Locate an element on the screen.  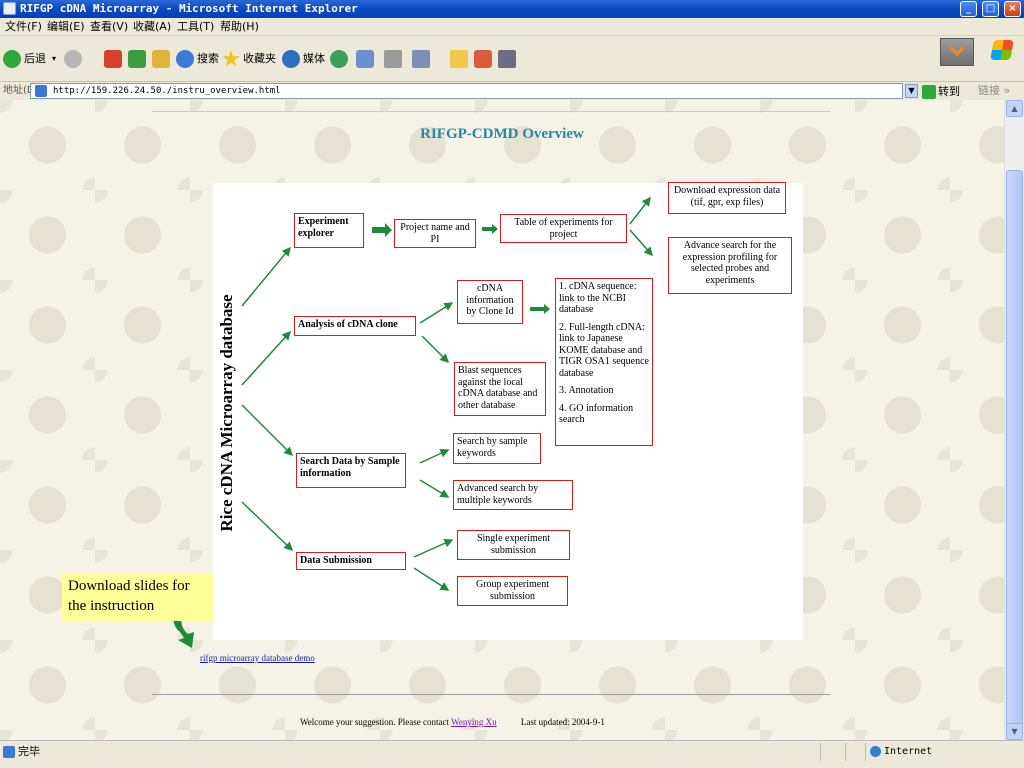
vertical-database-label: Rice cDNA Microarray database is located at coordinates (226, 413).